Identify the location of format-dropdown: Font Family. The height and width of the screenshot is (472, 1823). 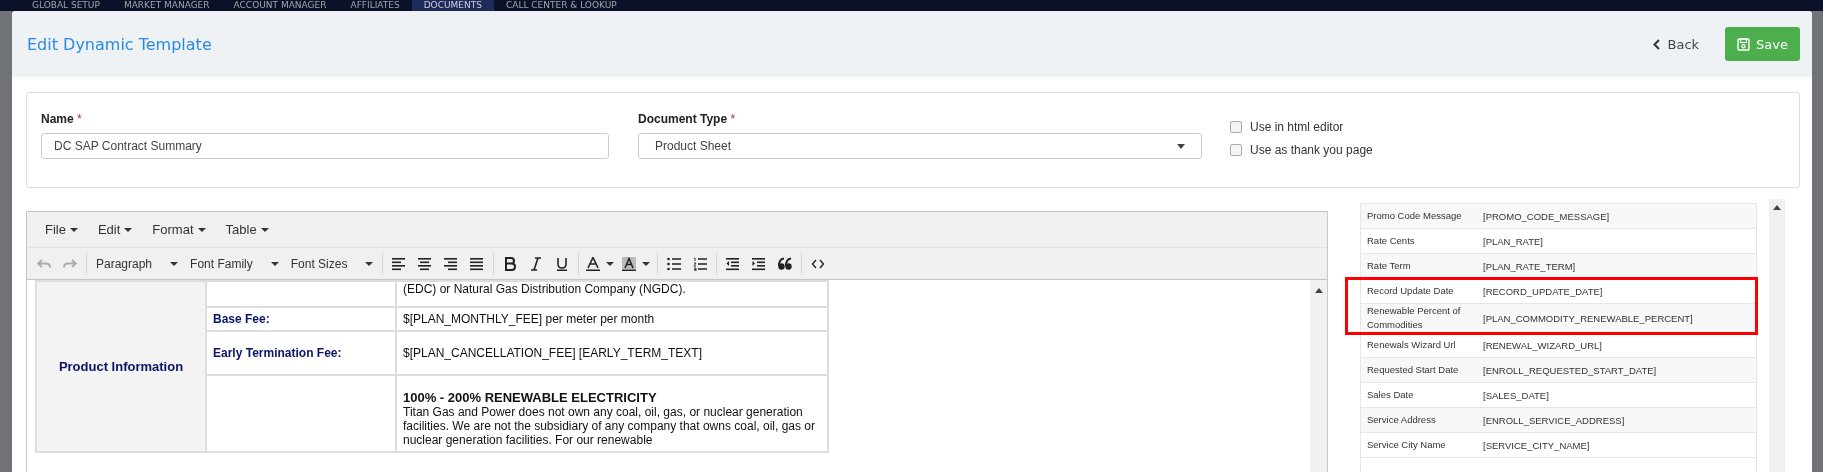
(234, 263).